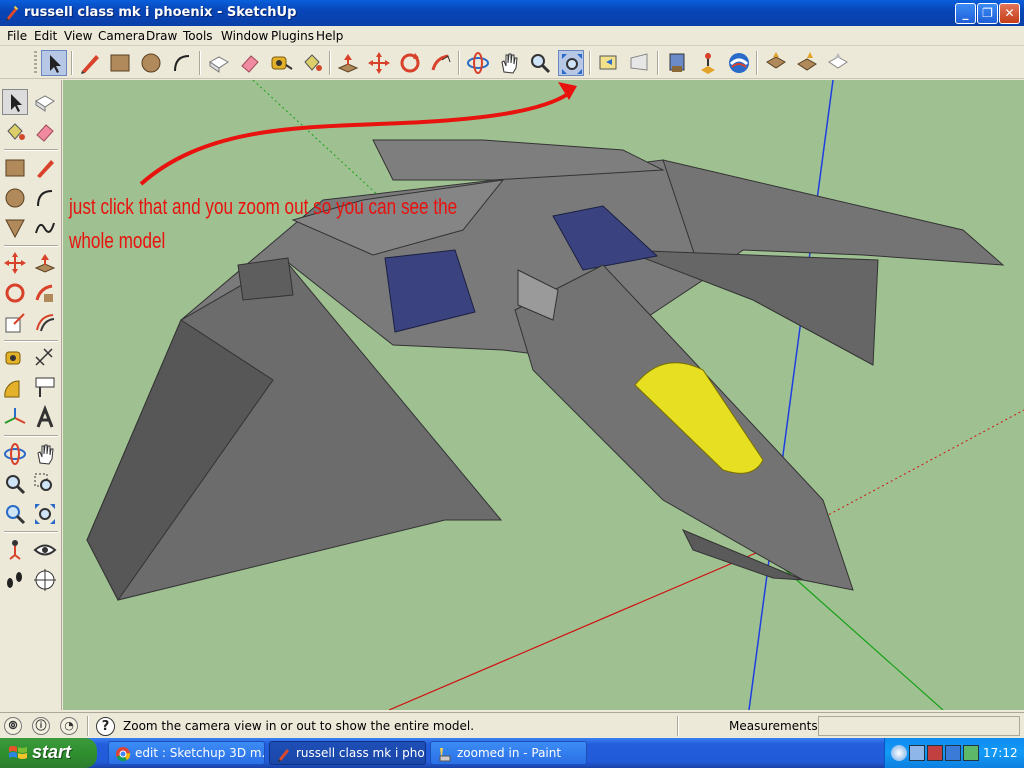  What do you see at coordinates (348, 63) in the screenshot?
I see `push-pull-icon` at bounding box center [348, 63].